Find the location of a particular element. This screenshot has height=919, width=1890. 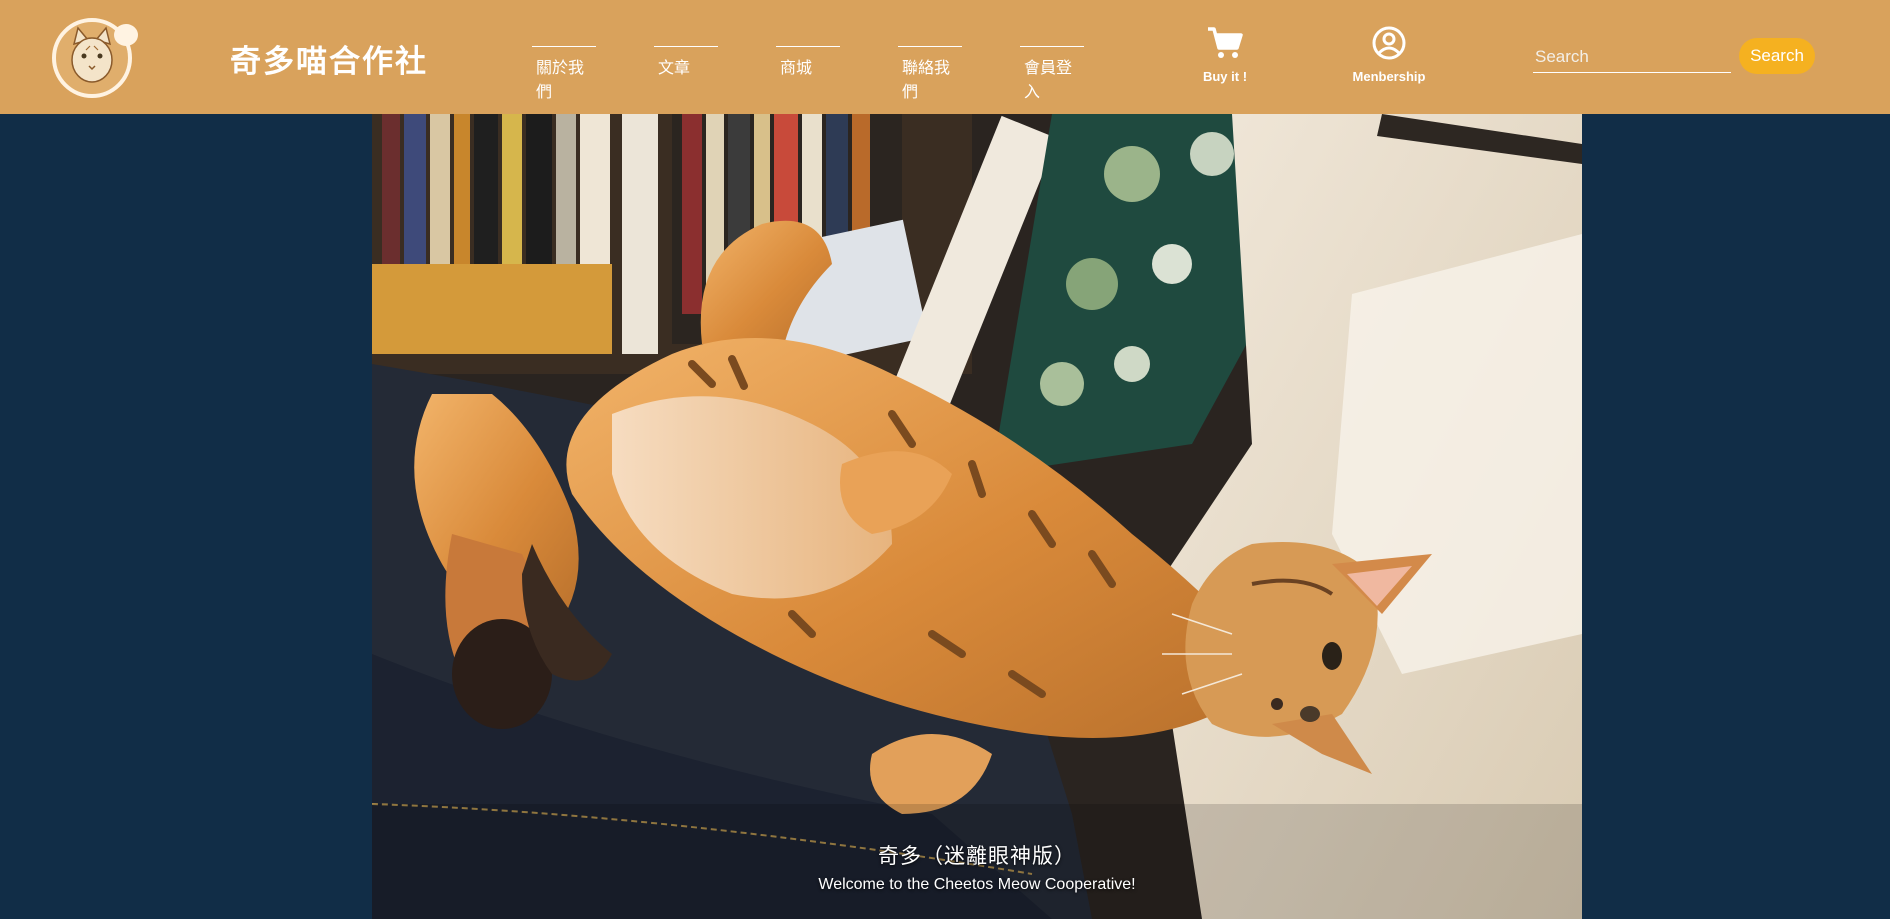

hero-title: 奇多（迷離眼神版） is located at coordinates (977, 856).